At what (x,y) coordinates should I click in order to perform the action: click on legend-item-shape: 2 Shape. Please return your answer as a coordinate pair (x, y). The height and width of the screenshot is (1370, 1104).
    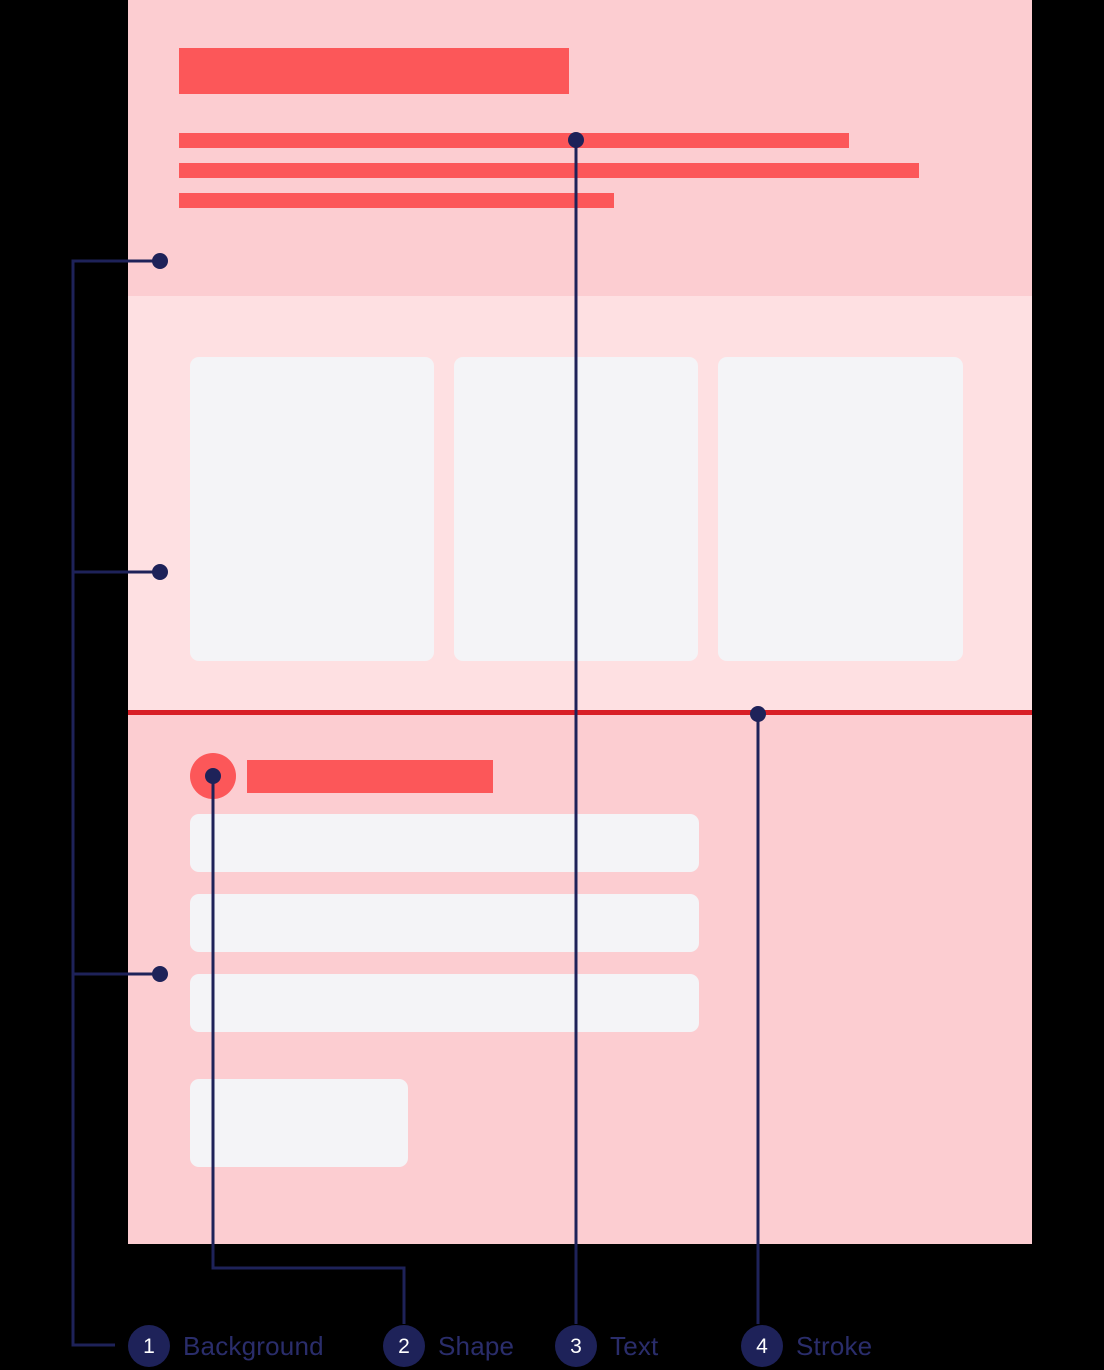
    Looking at the image, I should click on (448, 1346).